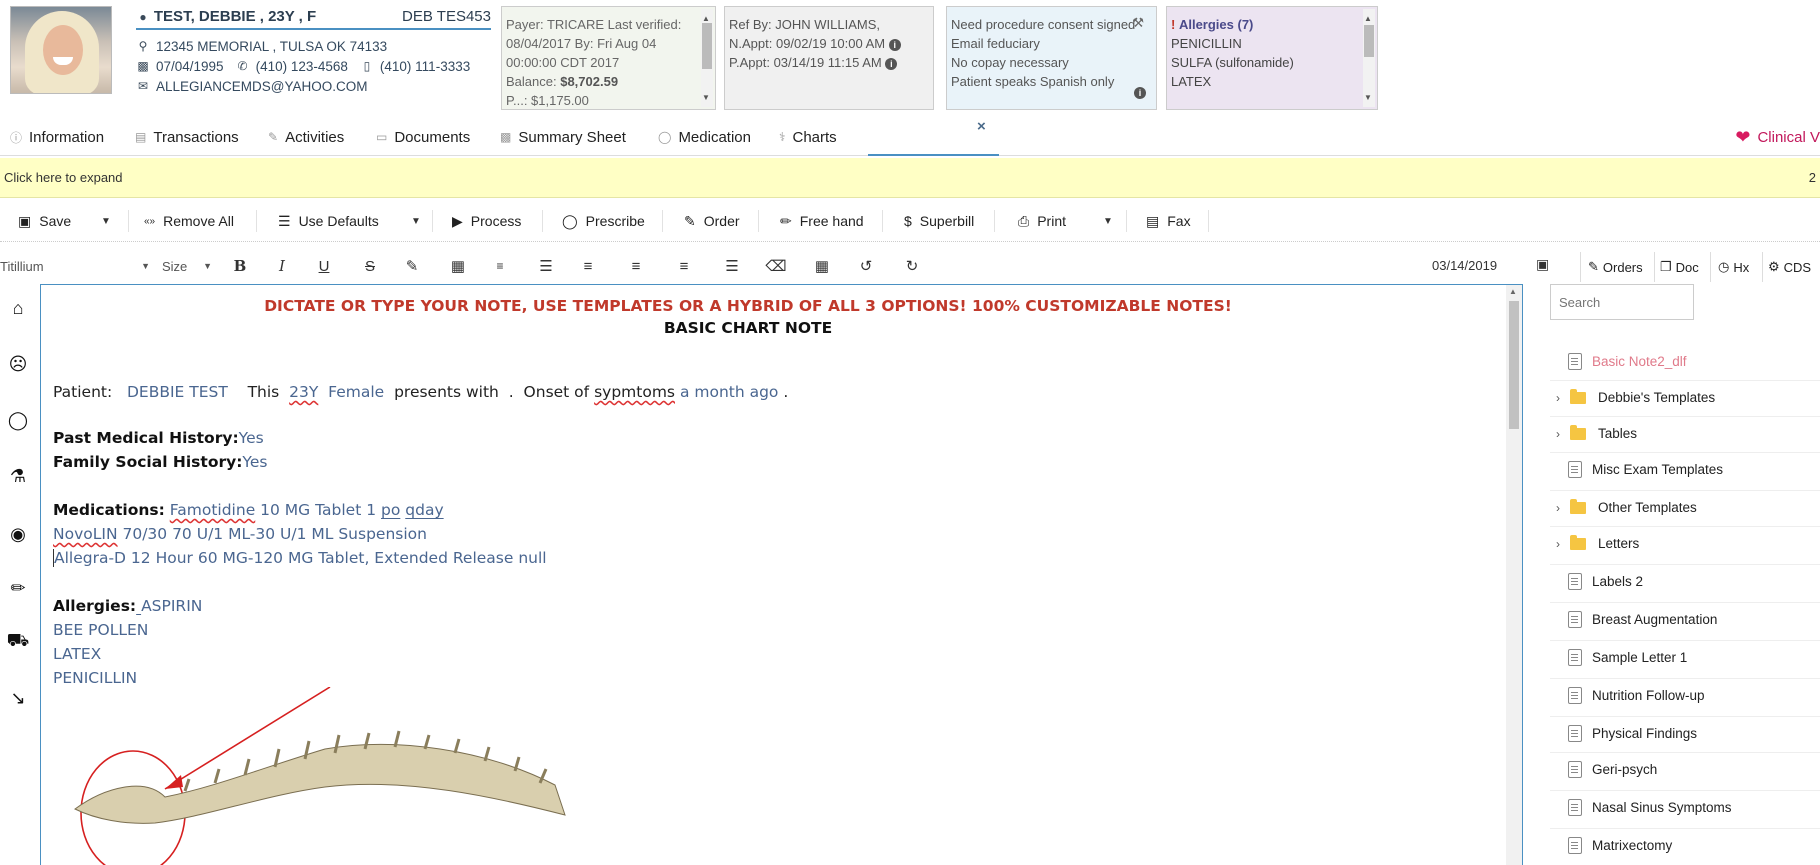 This screenshot has height=865, width=1820. Describe the element at coordinates (18, 308) in the screenshot. I see `home-icon: ⌂` at that location.